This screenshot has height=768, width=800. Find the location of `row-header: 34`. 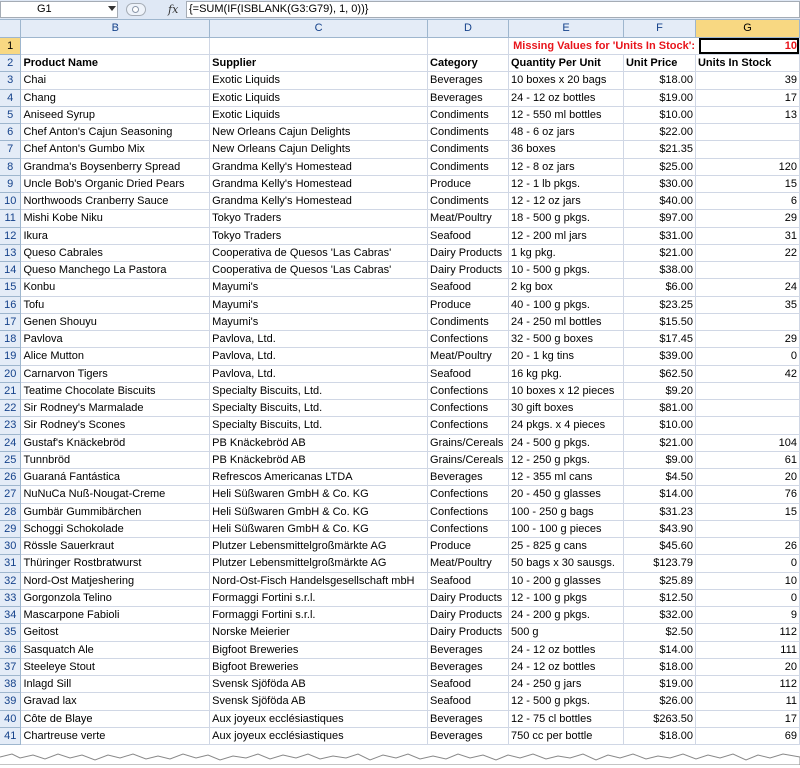

row-header: 34 is located at coordinates (11, 615).